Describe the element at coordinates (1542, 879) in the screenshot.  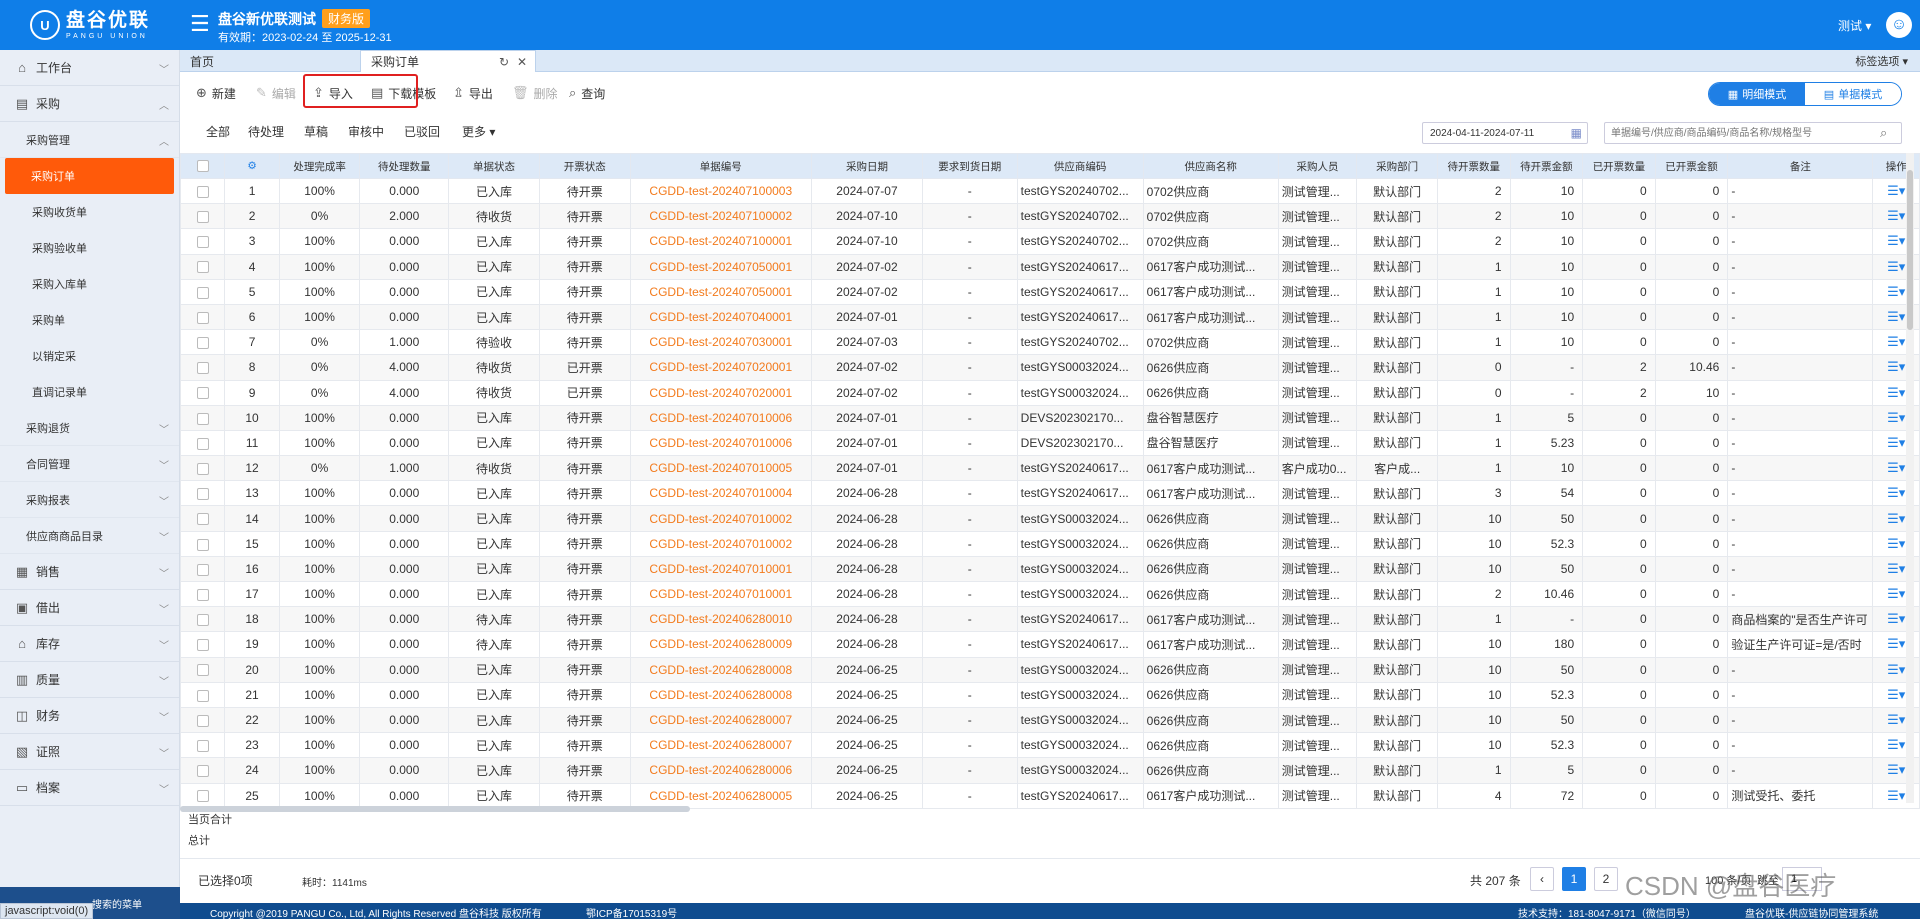
I see `prev-page-button: ‹` at that location.